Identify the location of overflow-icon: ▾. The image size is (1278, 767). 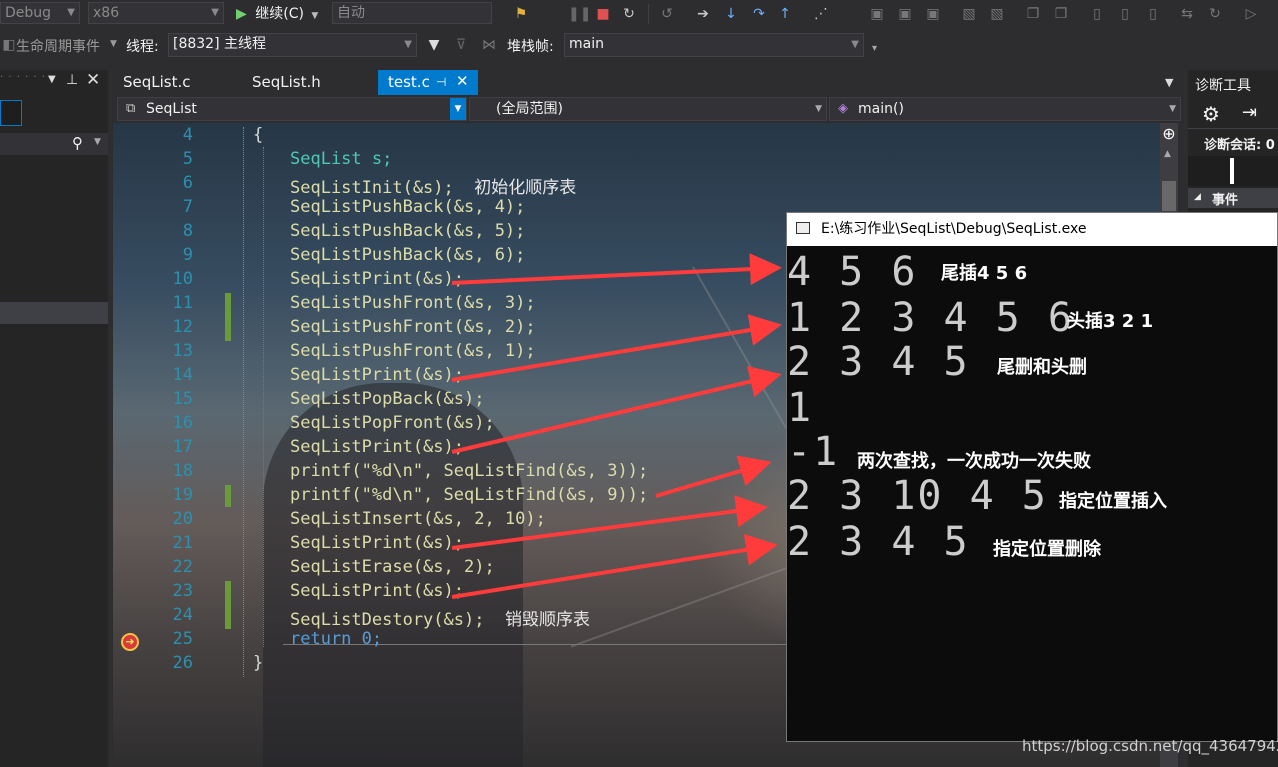
(874, 48).